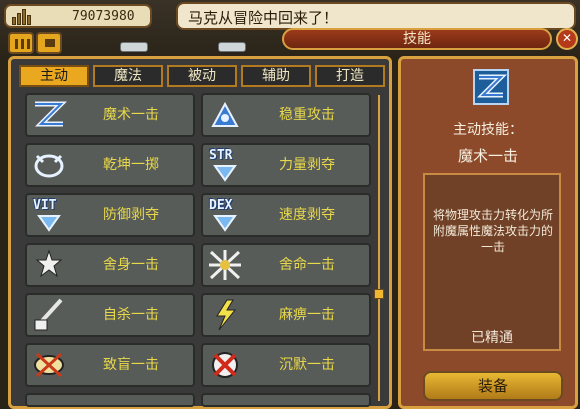 The width and height of the screenshot is (580, 409). I want to click on top-hud: 79073980 马克从冒险中回来了！ 技能 ✕, so click(290, 28).